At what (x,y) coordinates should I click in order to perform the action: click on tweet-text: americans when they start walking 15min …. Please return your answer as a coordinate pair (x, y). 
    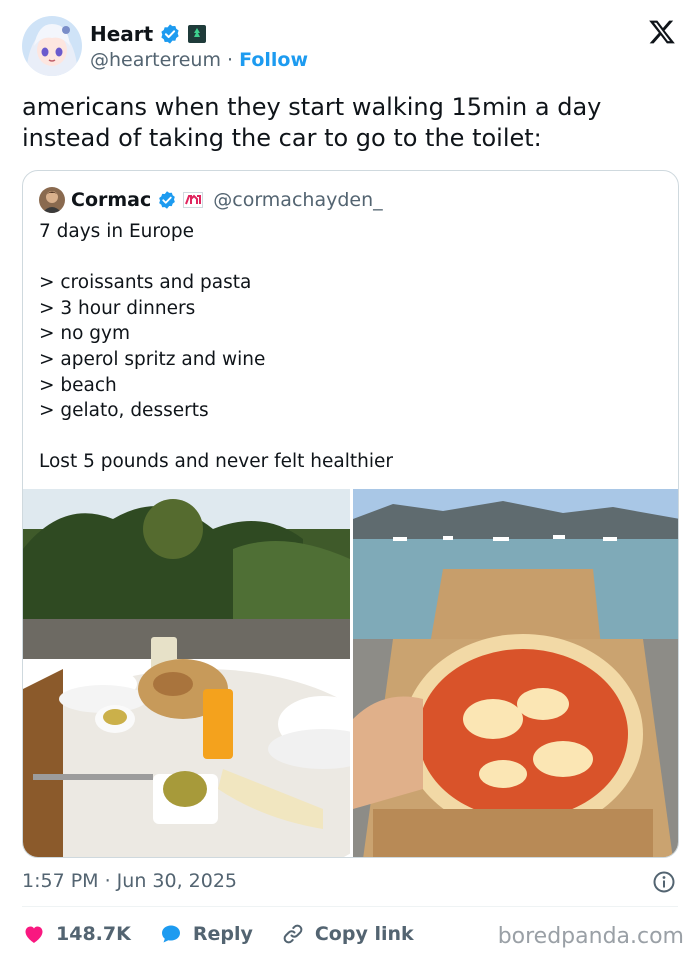
    Looking at the image, I should click on (312, 122).